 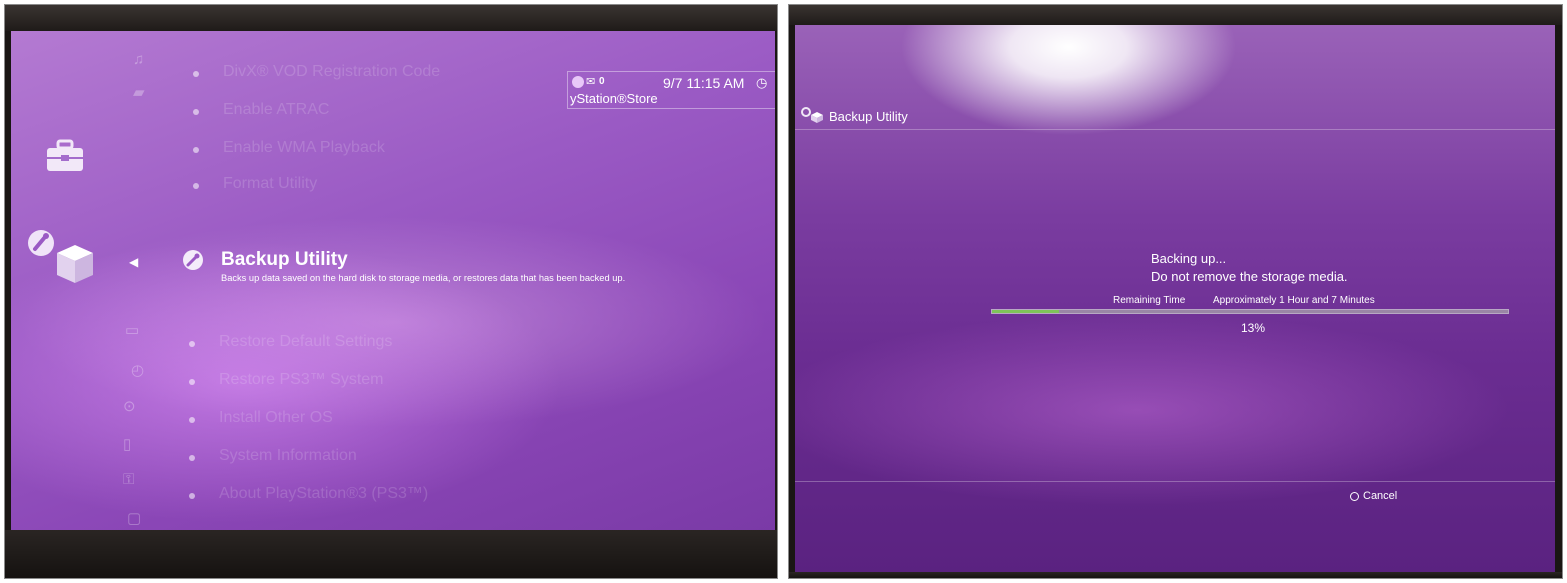 I want to click on store-text: yStation®Store, so click(x=614, y=98).